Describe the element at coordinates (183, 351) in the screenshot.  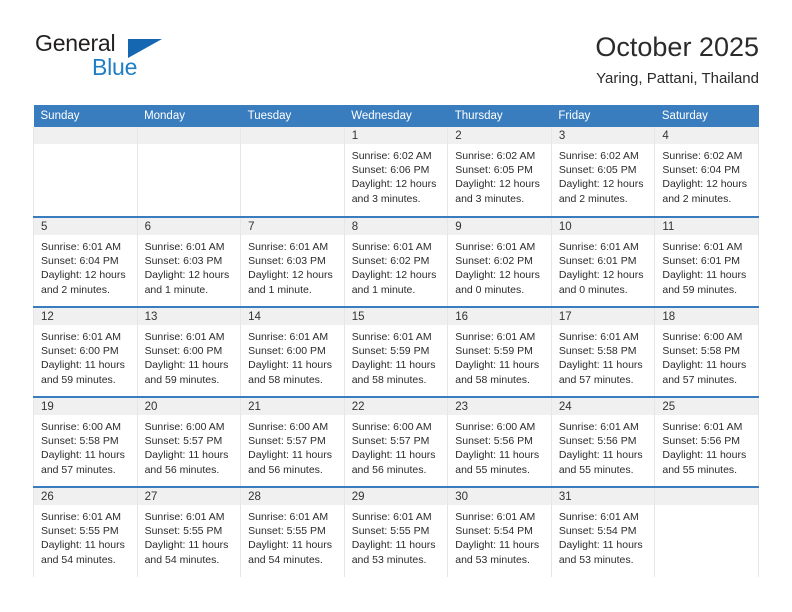
I see `sunset-text: Sunset: 6:00 PM` at that location.